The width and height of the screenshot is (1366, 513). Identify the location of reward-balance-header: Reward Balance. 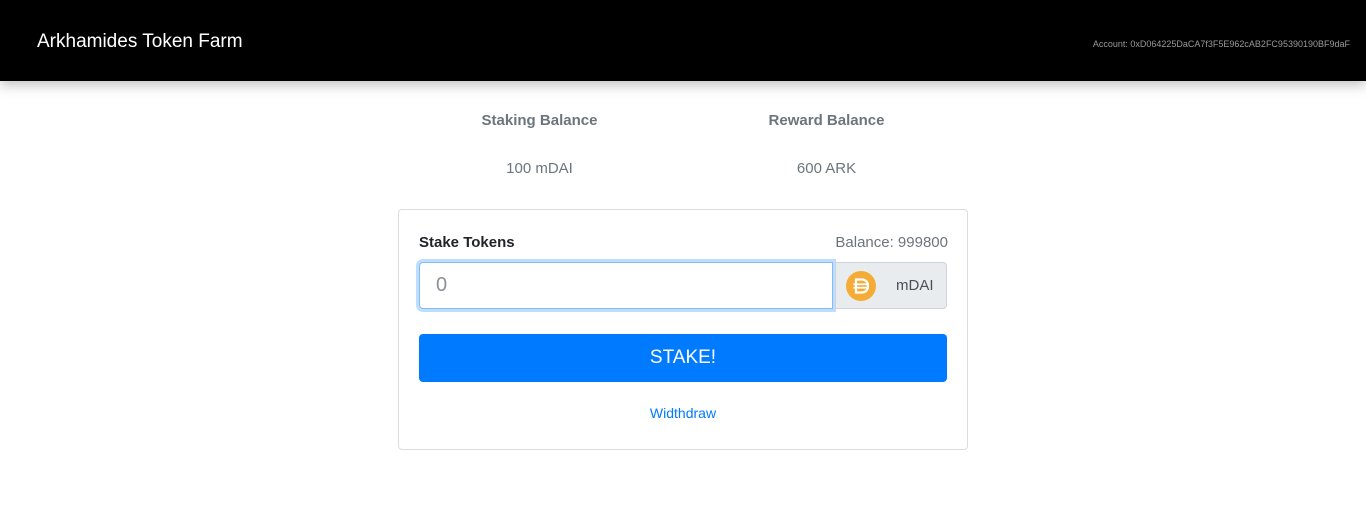
(826, 120).